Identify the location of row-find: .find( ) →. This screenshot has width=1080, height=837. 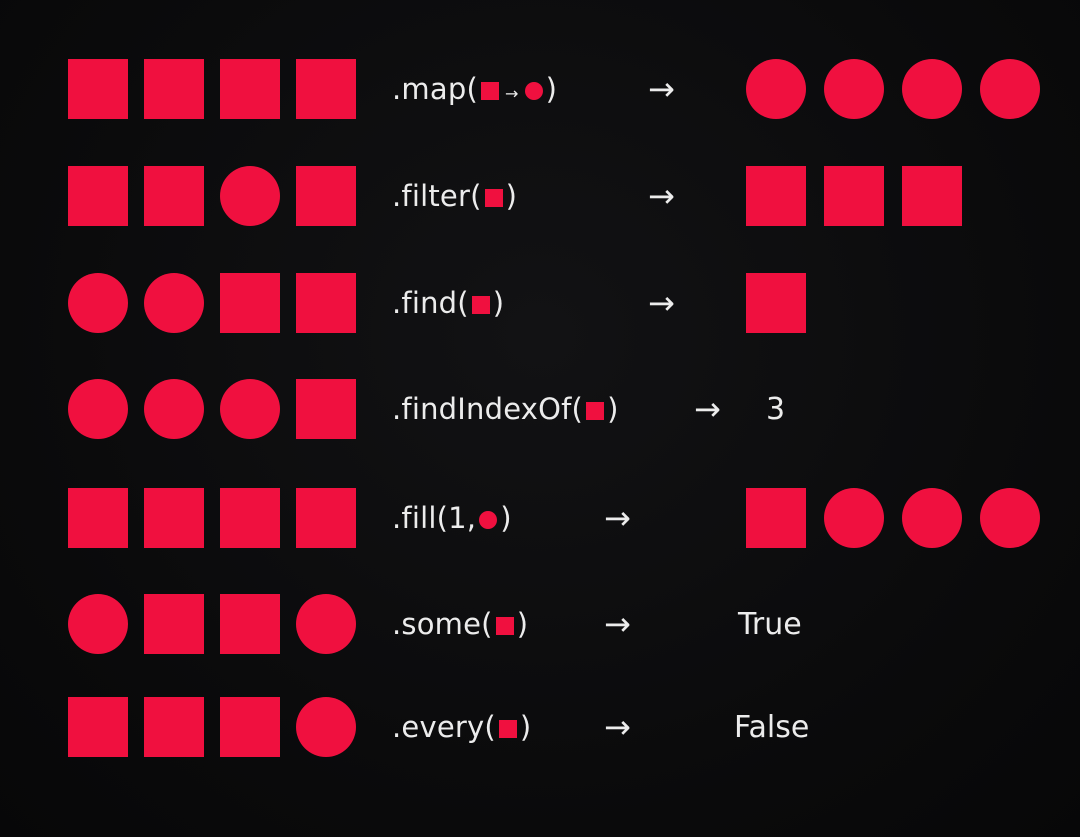
(540, 303).